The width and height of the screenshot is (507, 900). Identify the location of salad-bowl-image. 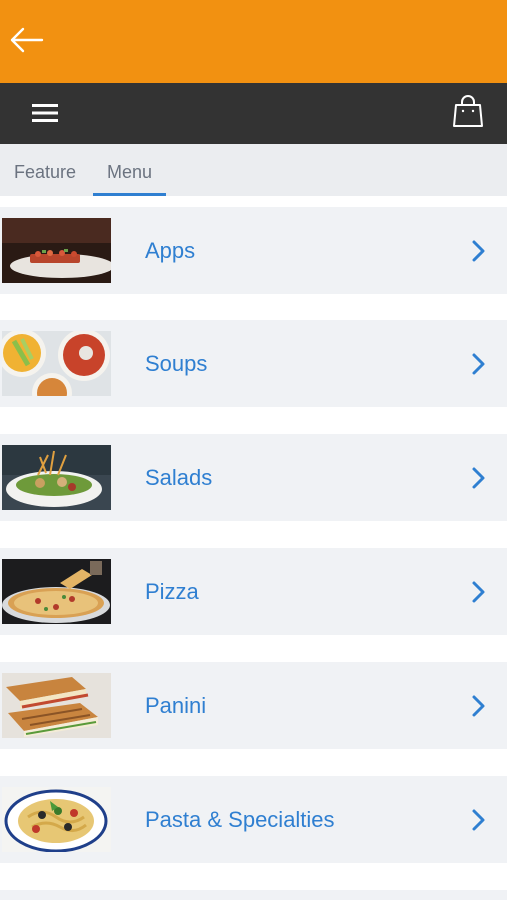
(56, 477).